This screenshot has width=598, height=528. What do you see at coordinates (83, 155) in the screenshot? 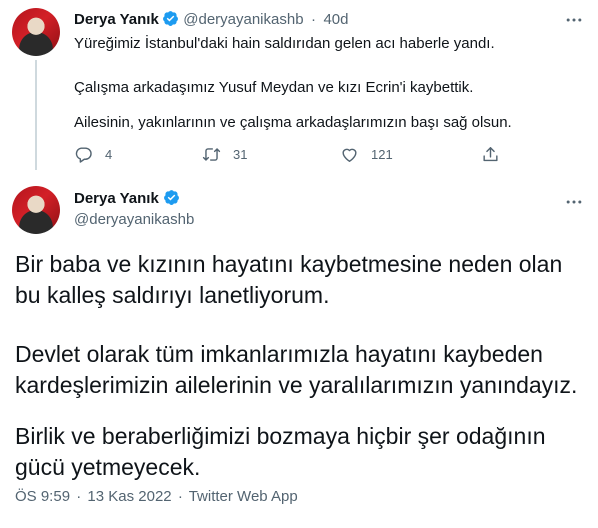
I see `reply-bubble-icon` at bounding box center [83, 155].